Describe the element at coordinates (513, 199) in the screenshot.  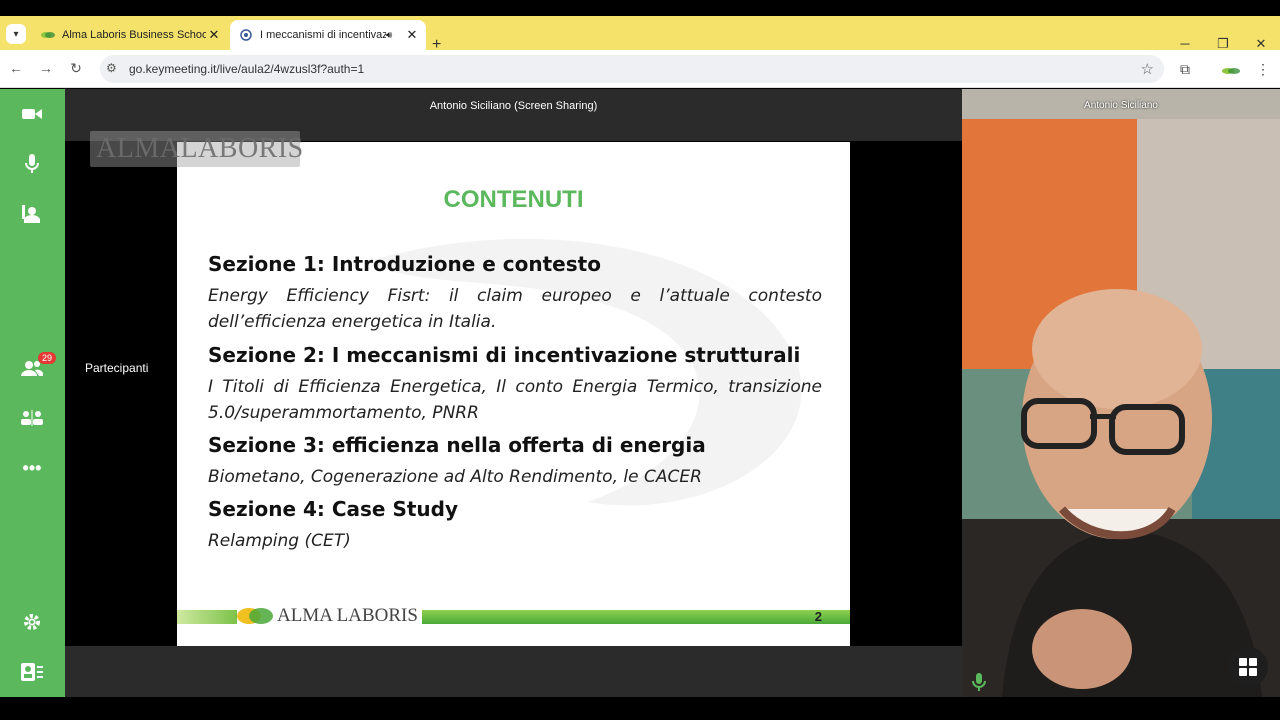
I see `slide-title: CONTENUTI` at that location.